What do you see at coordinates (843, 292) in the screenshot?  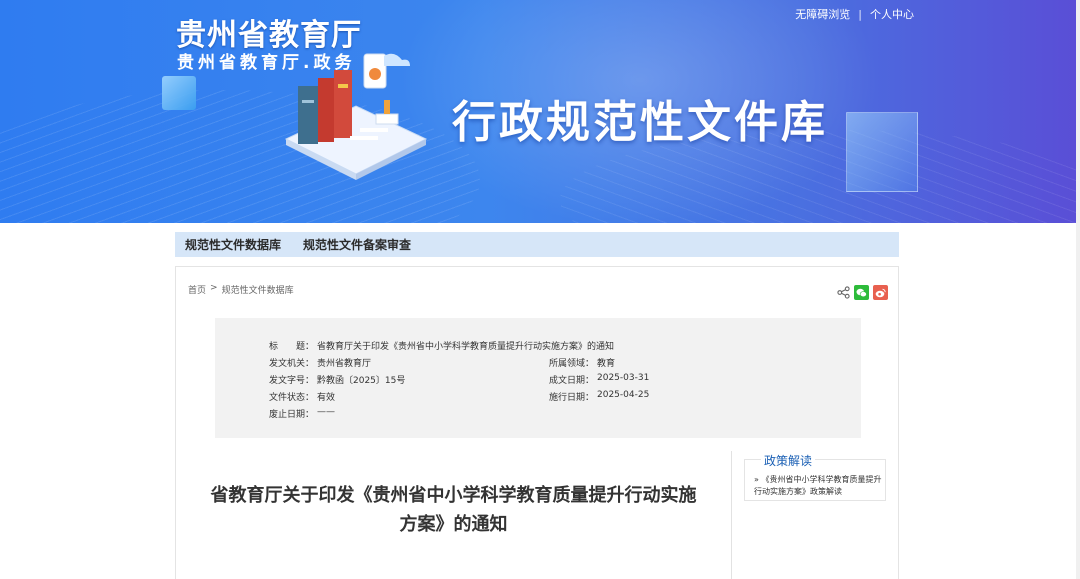 I see `share-icon` at bounding box center [843, 292].